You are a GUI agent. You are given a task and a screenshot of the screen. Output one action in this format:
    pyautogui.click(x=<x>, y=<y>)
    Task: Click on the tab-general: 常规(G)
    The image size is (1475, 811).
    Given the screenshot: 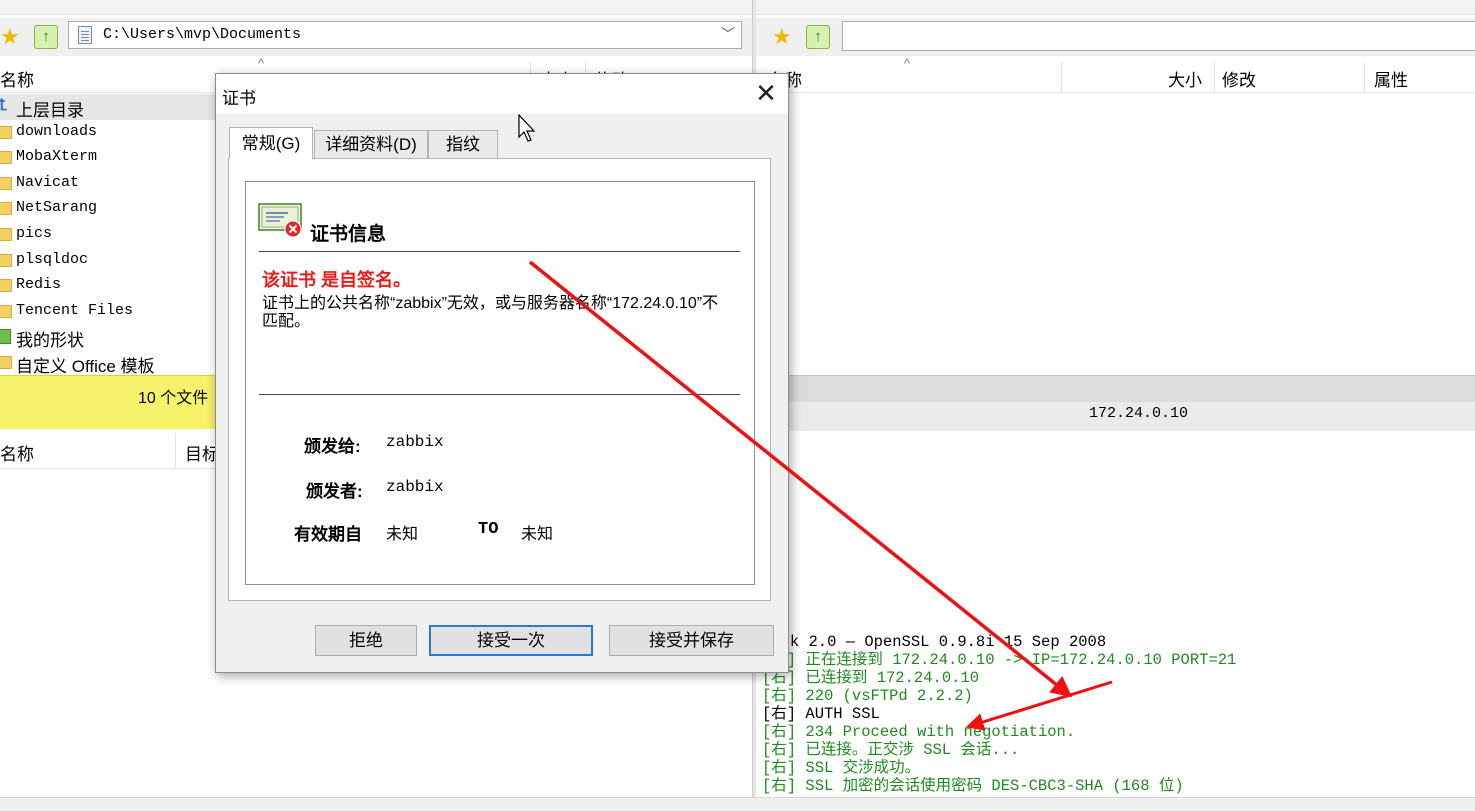 What is the action you would take?
    pyautogui.click(x=271, y=143)
    